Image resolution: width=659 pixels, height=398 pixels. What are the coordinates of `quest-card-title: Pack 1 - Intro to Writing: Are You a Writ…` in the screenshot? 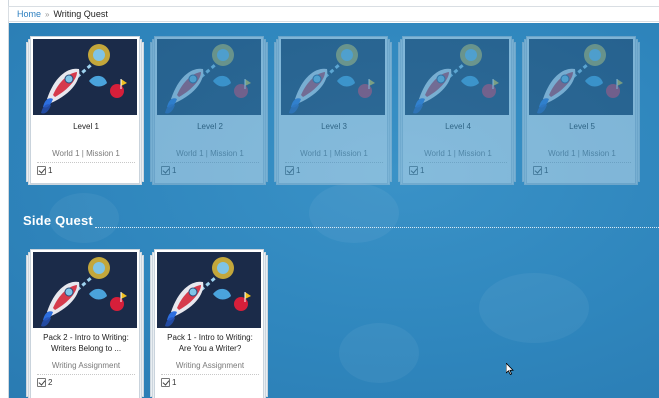 It's located at (210, 343).